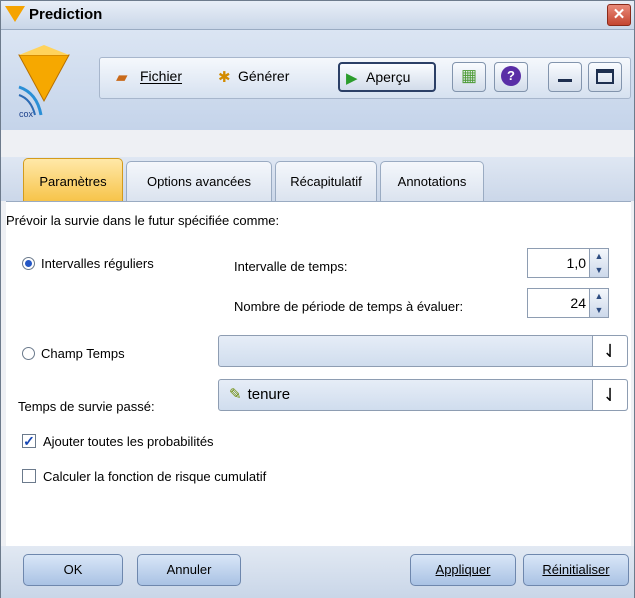  Describe the element at coordinates (189, 570) in the screenshot. I see `cancel-button: Annuler` at that location.